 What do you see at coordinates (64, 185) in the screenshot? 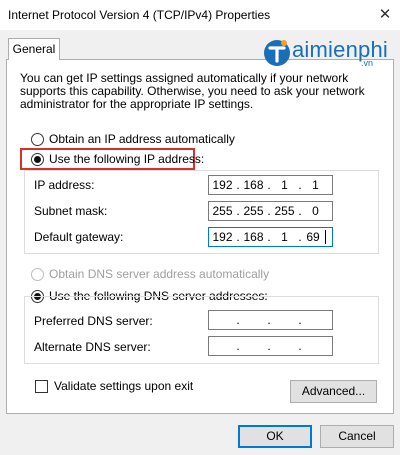
I see `ip-address-label: IP address:` at bounding box center [64, 185].